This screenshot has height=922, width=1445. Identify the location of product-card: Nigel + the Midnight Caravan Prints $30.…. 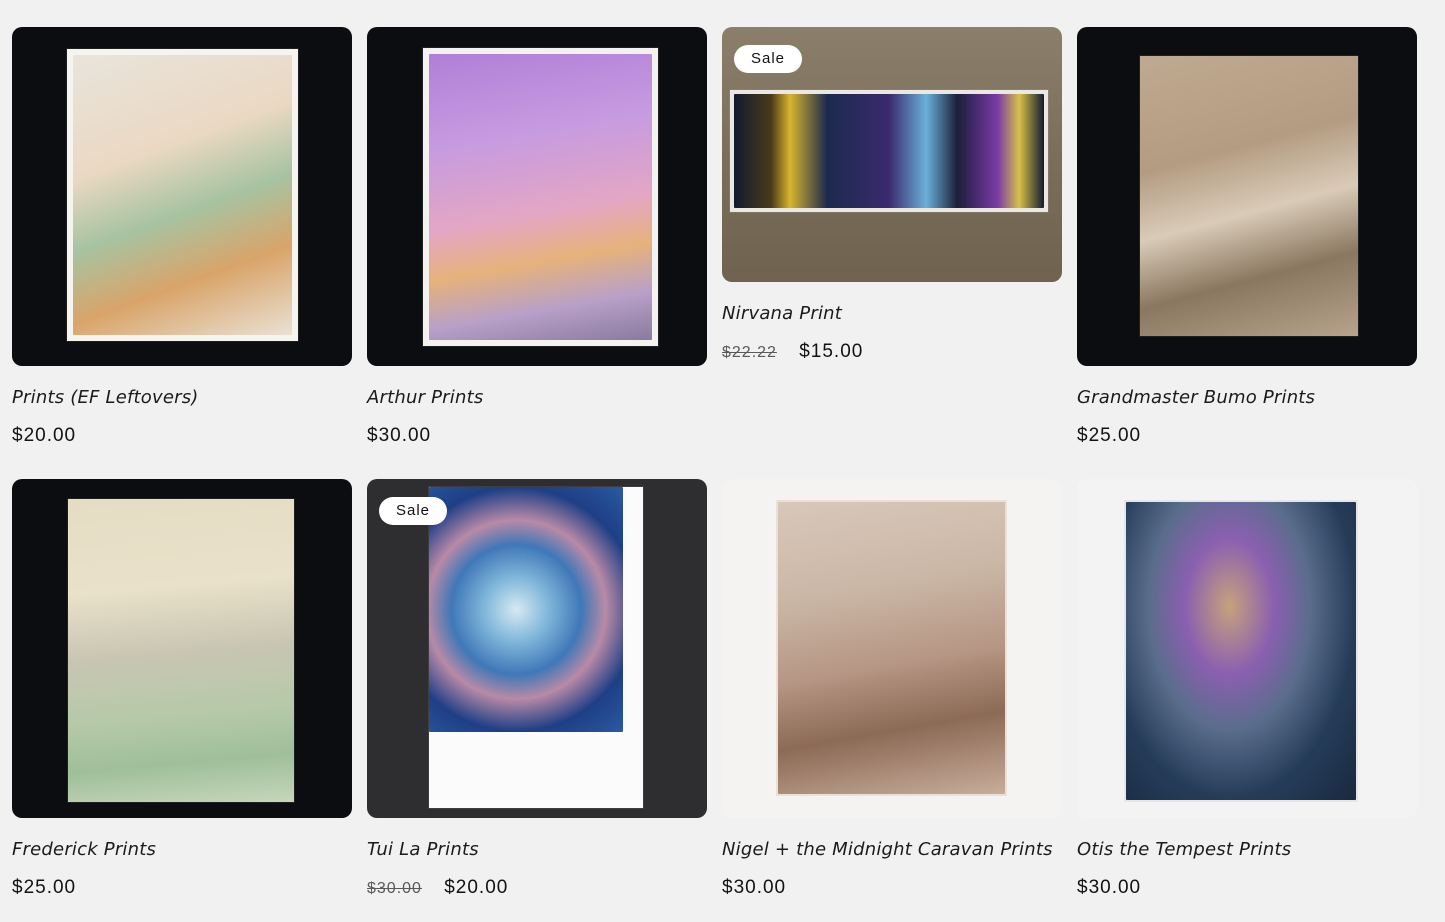
(892, 700).